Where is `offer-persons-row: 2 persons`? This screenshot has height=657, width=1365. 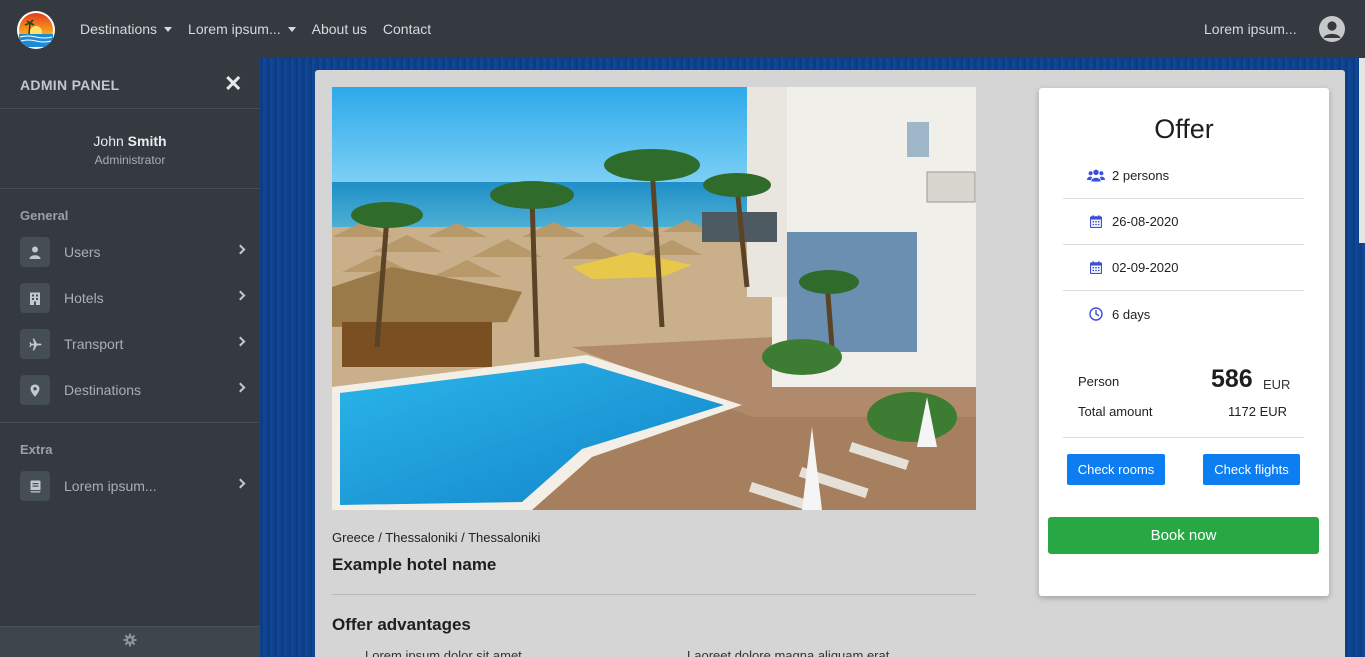
offer-persons-row: 2 persons is located at coordinates (1183, 176).